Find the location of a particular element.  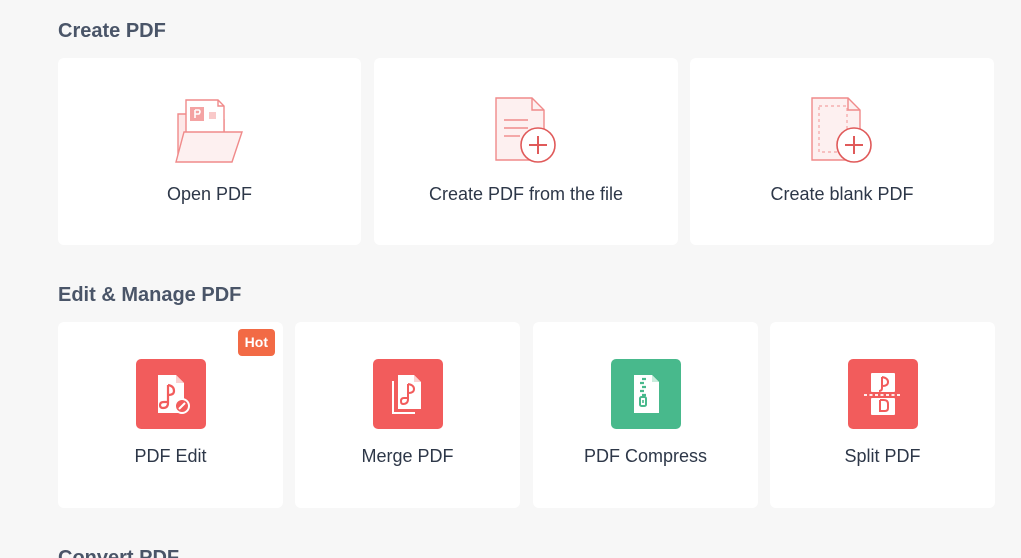

split-pdf-card: Split PDF is located at coordinates (882, 415).